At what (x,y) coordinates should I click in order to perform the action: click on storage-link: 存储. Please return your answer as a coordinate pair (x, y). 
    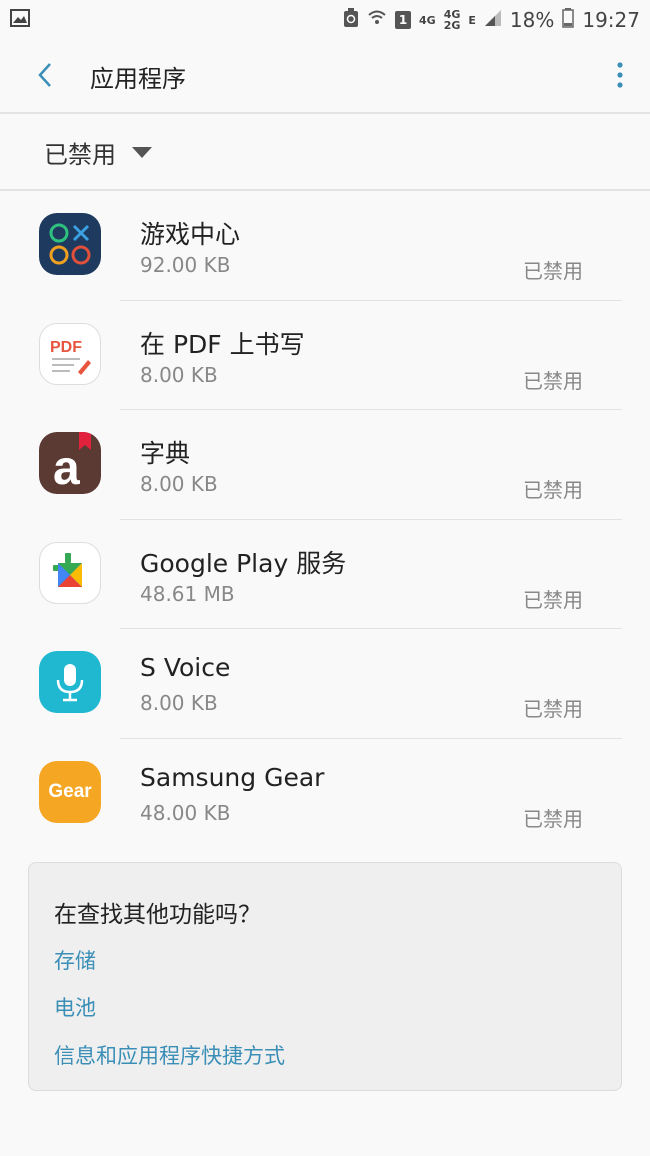
    Looking at the image, I should click on (75, 960).